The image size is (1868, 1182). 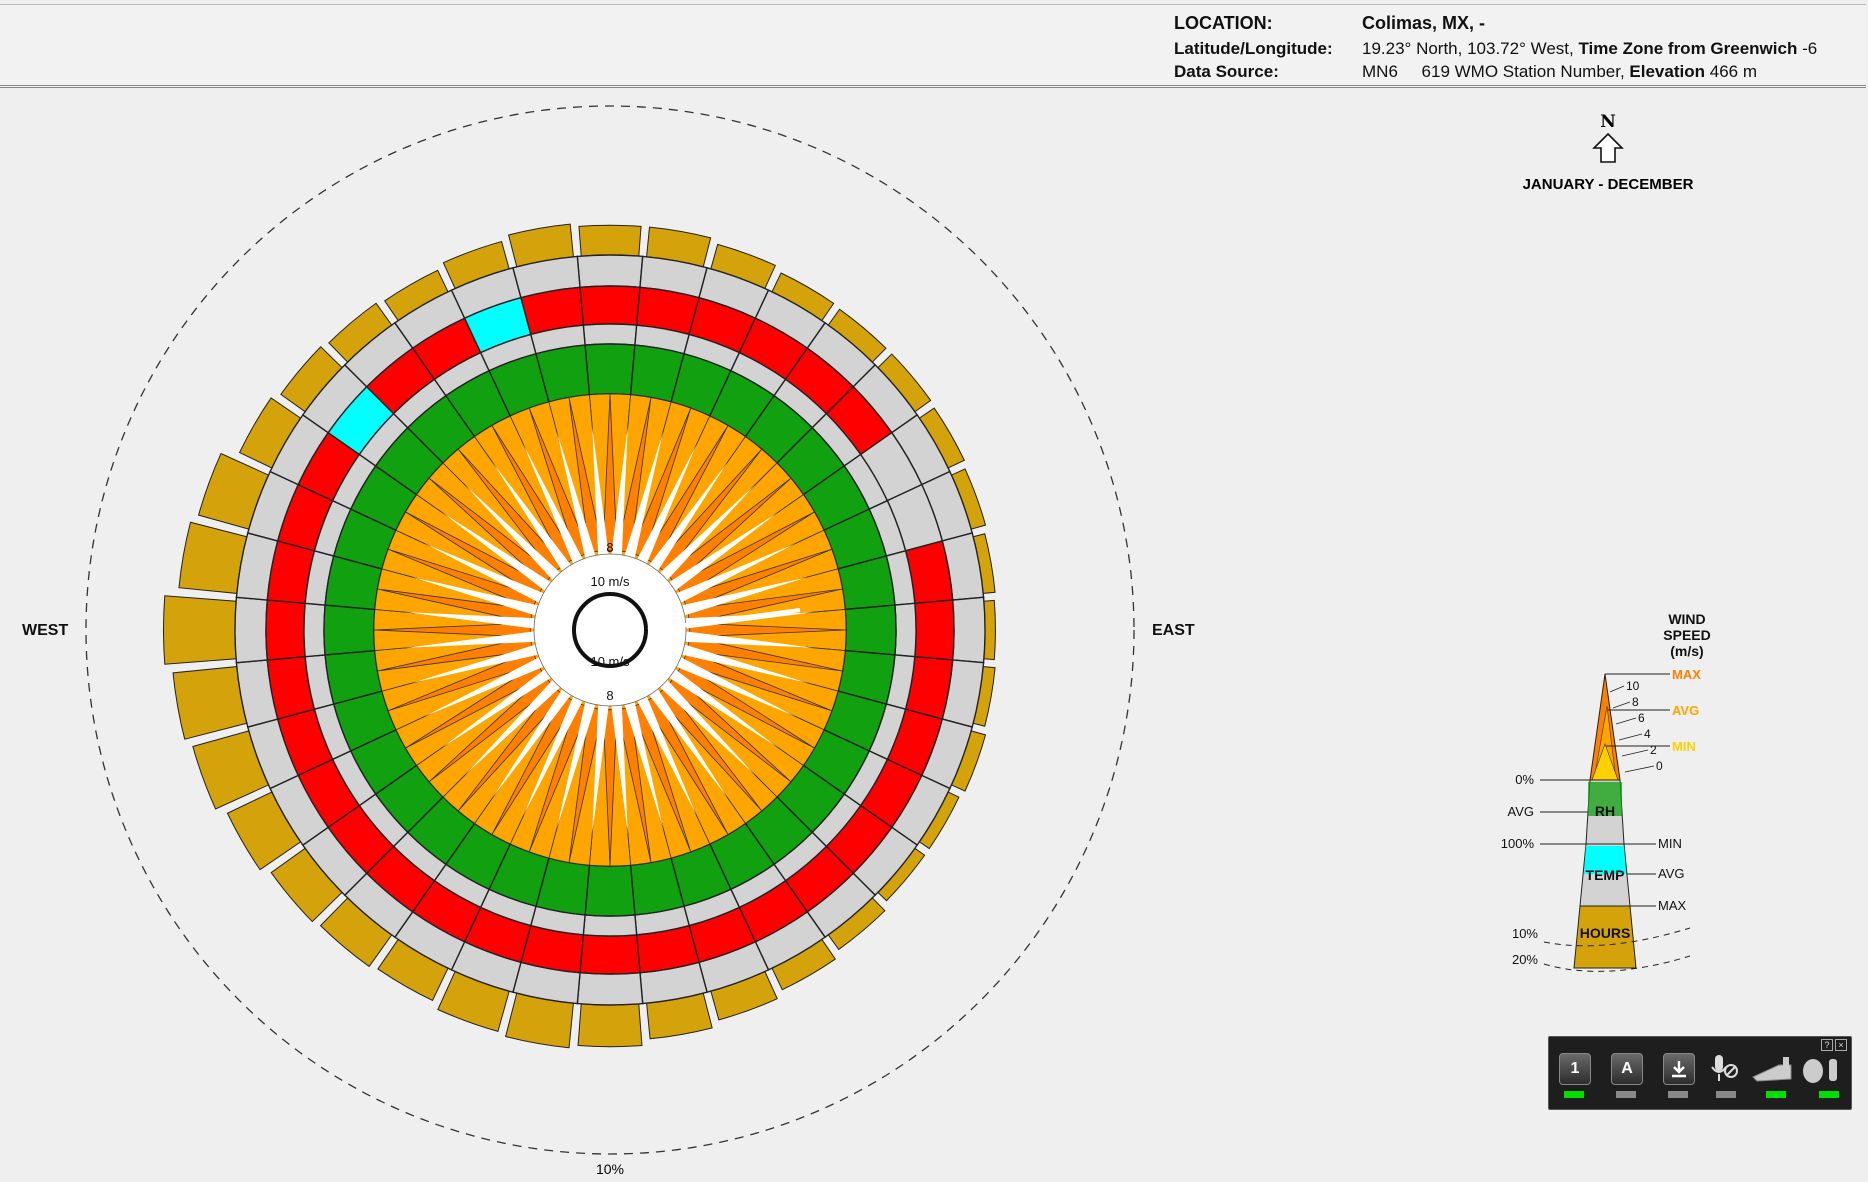 I want to click on legend-hours-10: 10%, so click(x=1525, y=933).